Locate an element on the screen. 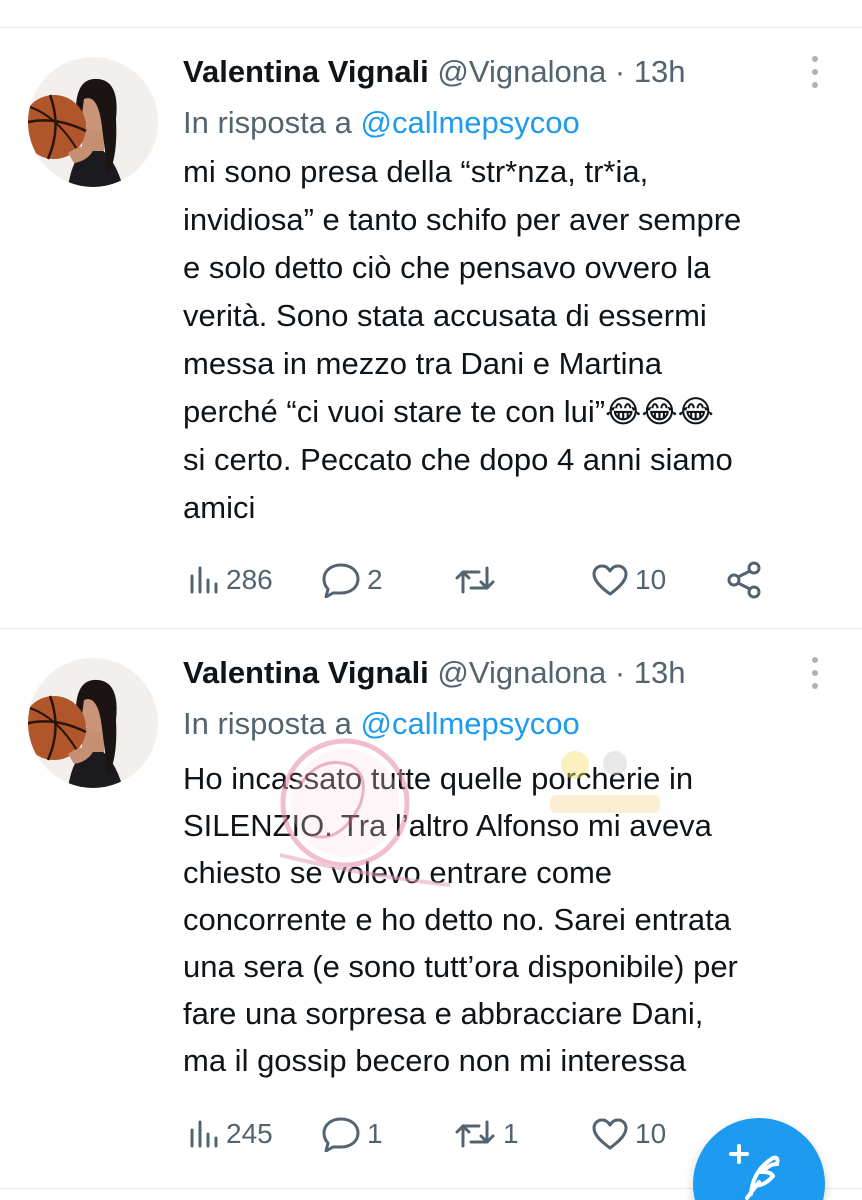  tweet-text-line: Ho incassato tutte quelle porcherie in is located at coordinates (438, 778).